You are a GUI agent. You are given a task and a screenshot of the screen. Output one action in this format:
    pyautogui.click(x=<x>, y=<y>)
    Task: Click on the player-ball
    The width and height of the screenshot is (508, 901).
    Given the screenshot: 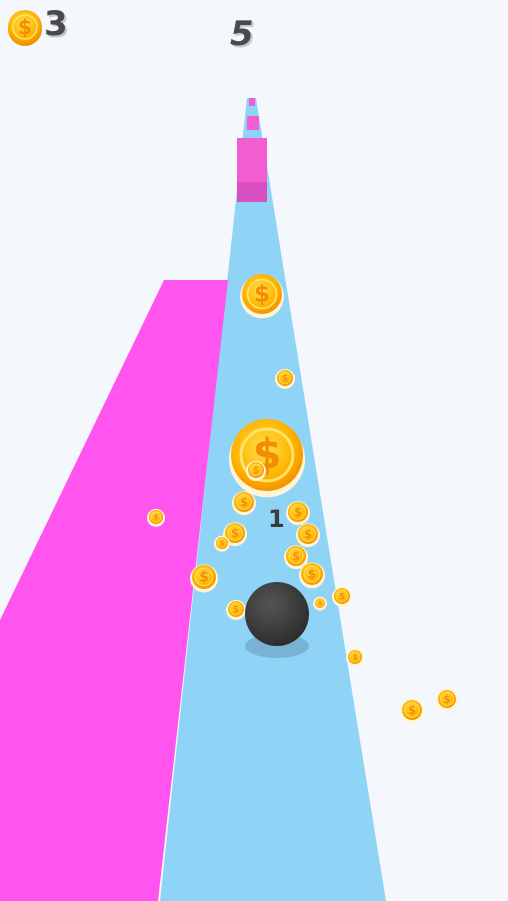 What is the action you would take?
    pyautogui.click(x=277, y=614)
    